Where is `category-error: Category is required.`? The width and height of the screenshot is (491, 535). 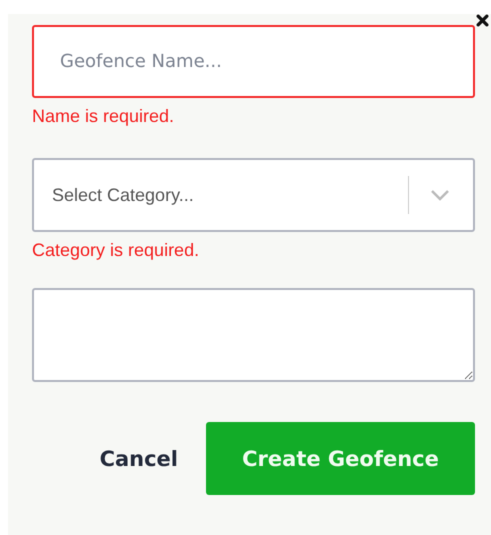 category-error: Category is required. is located at coordinates (116, 251).